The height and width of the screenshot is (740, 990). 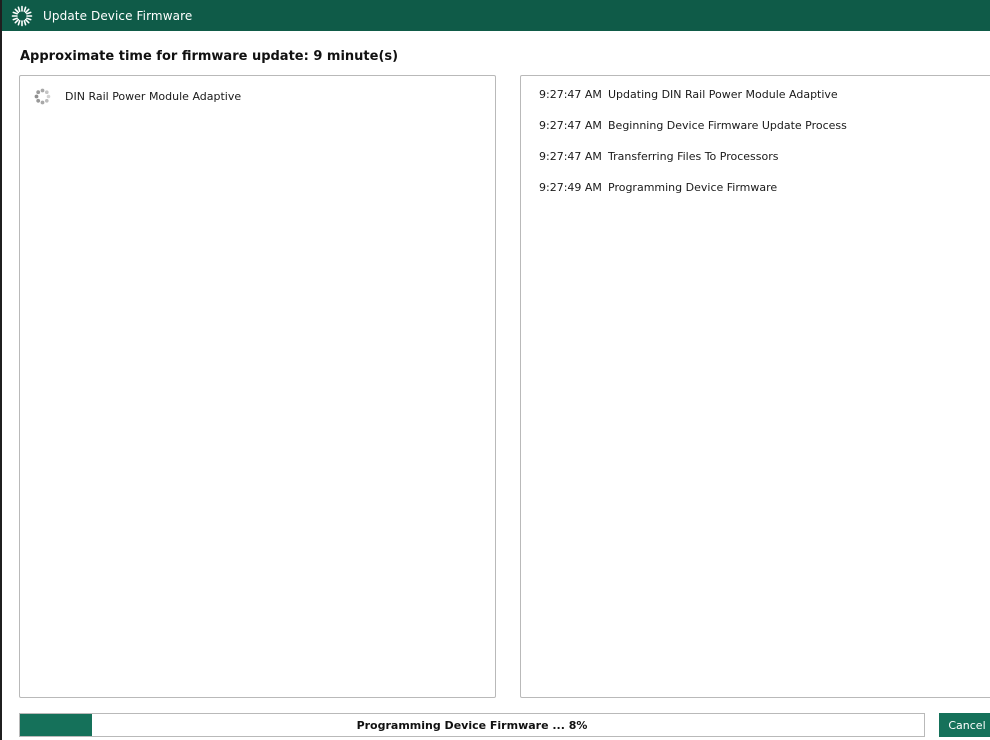 I want to click on log-message: Transferring Files To Processors, so click(x=693, y=156).